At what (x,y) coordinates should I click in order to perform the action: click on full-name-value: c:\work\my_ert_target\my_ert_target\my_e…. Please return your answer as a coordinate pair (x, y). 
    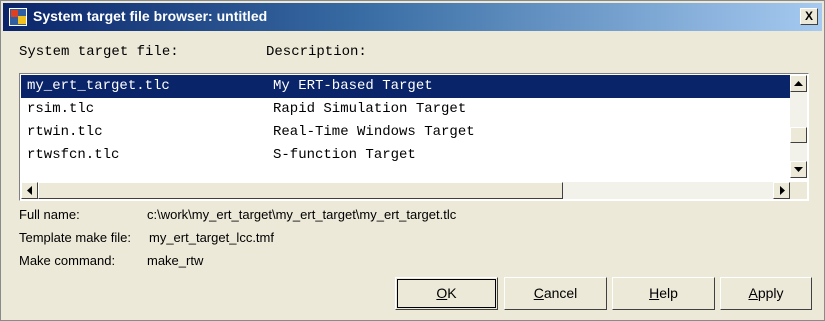
    Looking at the image, I should click on (302, 214).